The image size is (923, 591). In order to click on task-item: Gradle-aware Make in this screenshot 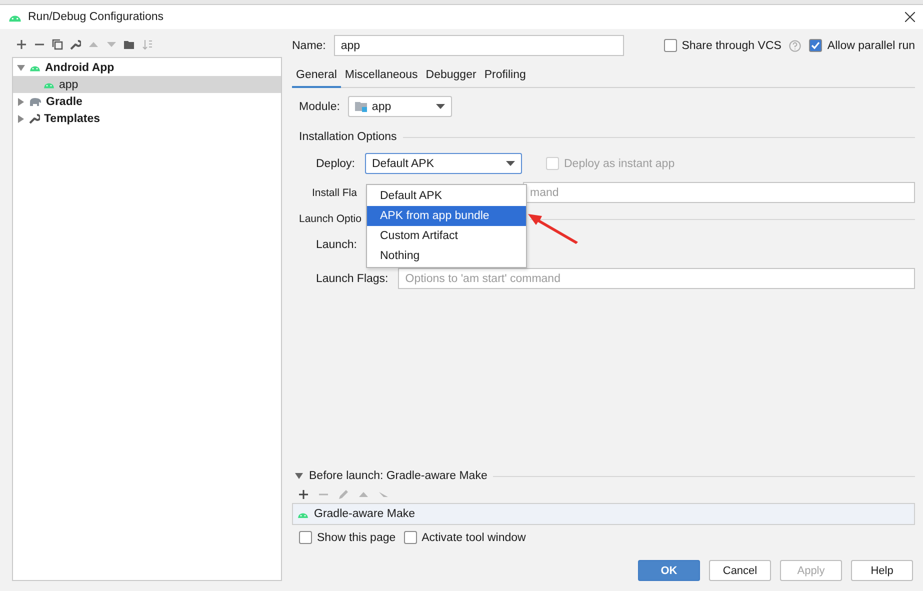, I will do `click(364, 514)`.